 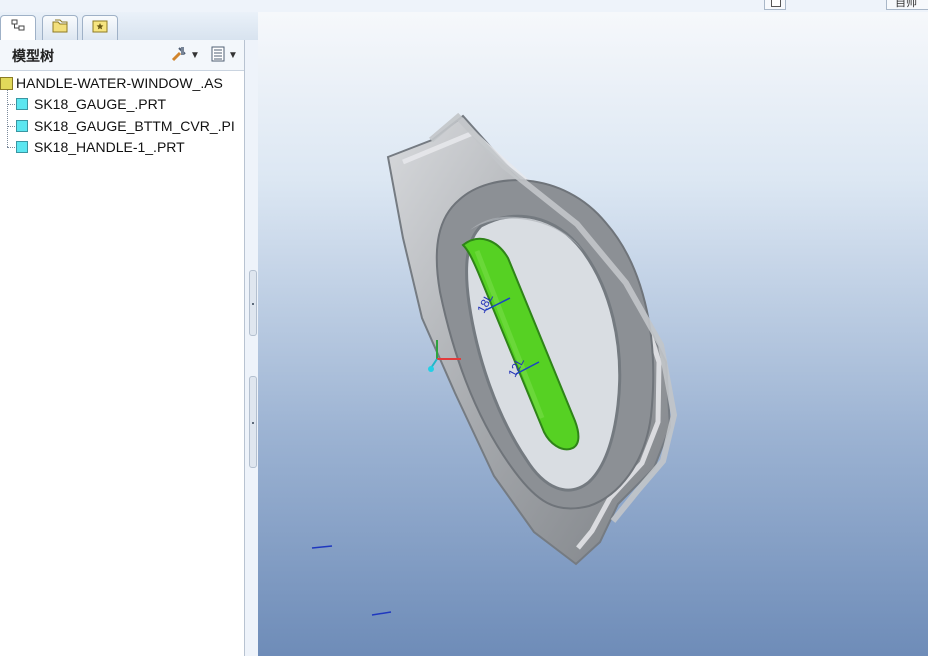 I want to click on tab-model-tree, so click(x=18, y=28).